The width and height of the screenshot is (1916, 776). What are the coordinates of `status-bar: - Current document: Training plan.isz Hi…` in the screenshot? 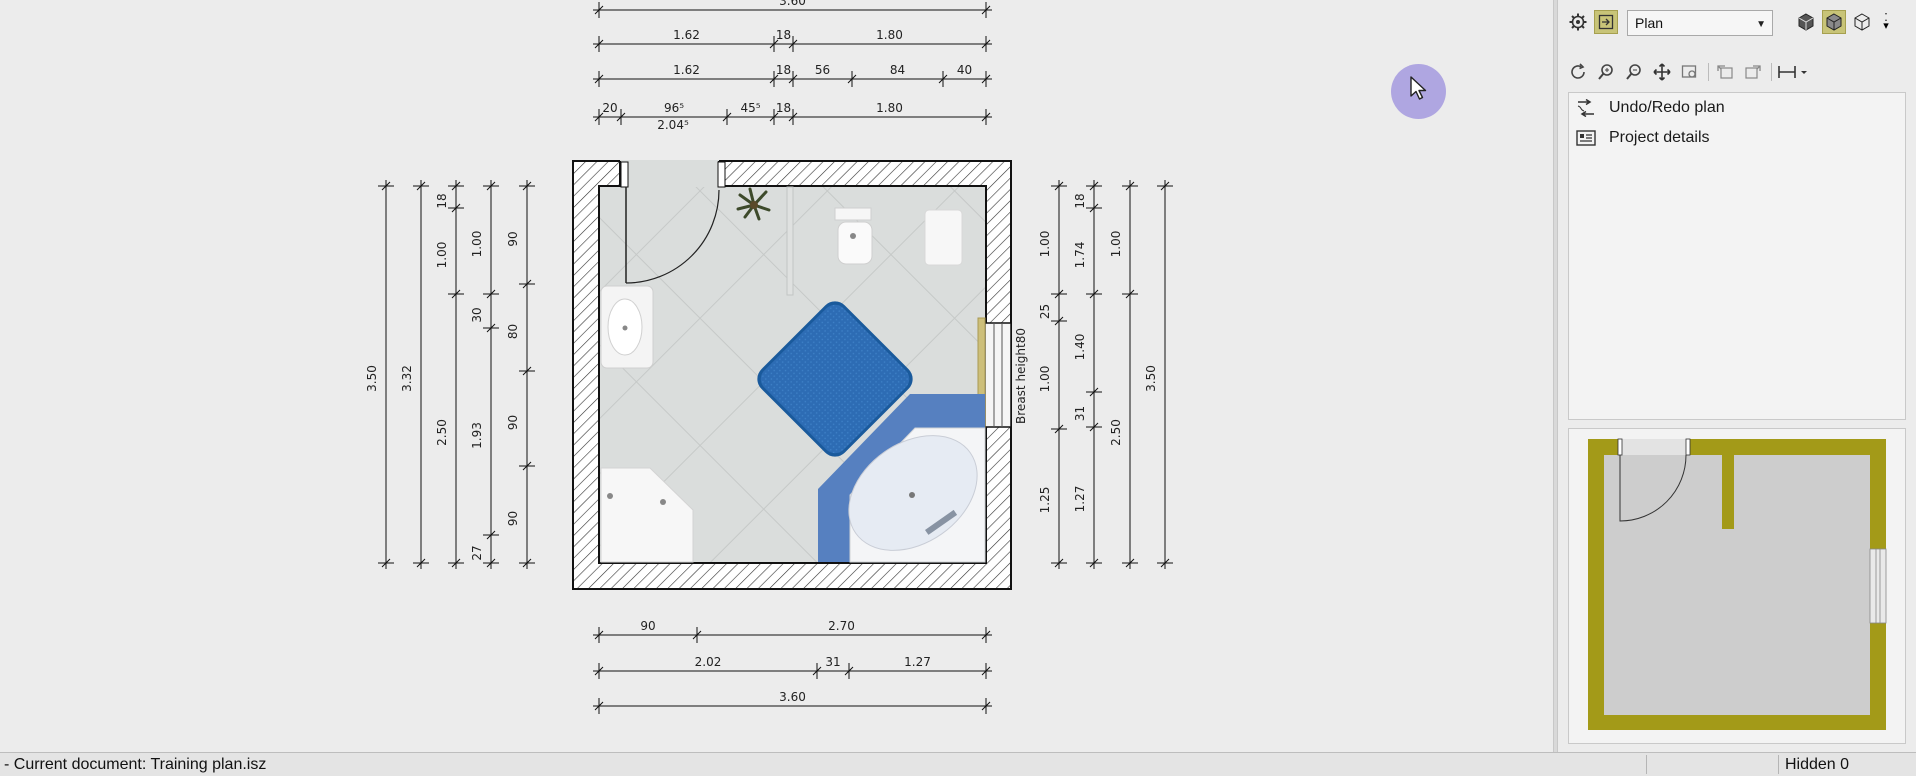 It's located at (958, 764).